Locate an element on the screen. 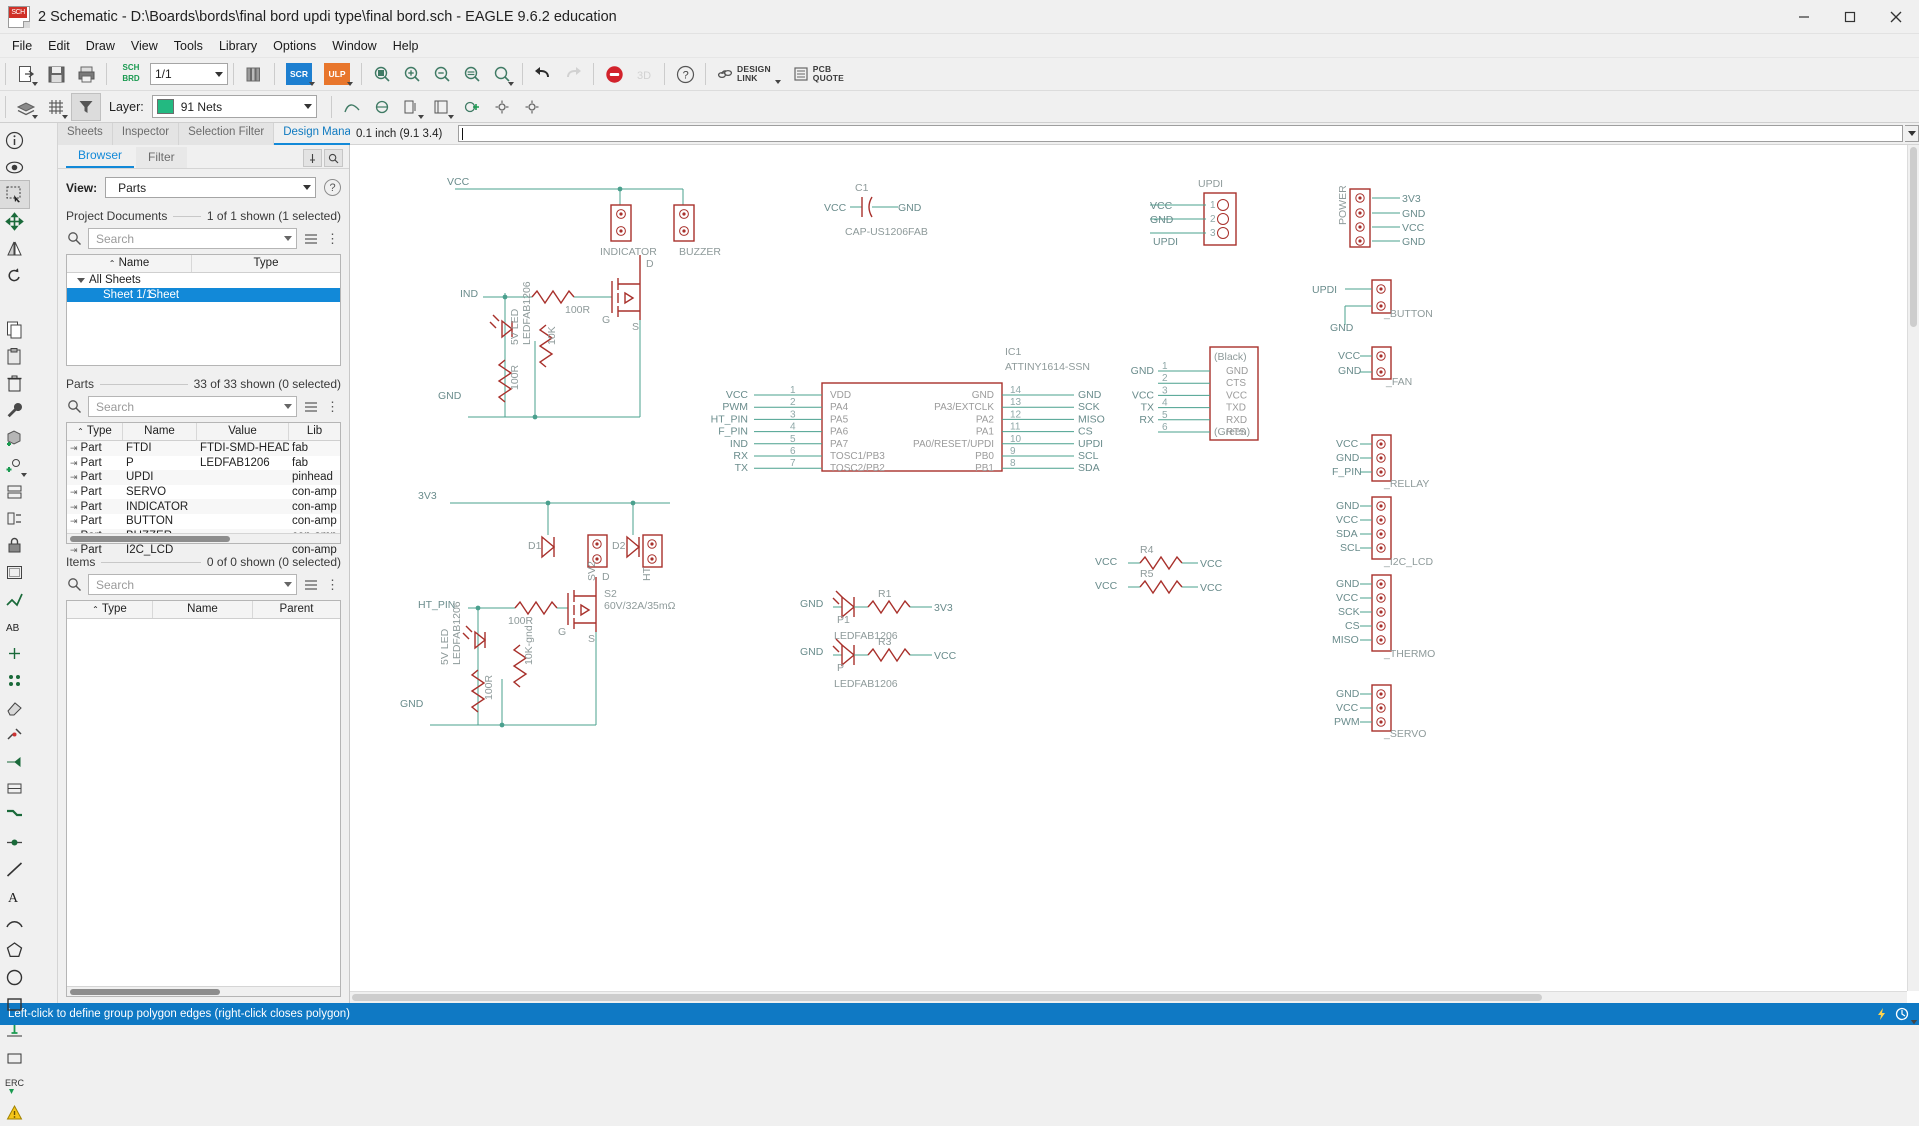  warning-icon is located at coordinates (14, 1112).